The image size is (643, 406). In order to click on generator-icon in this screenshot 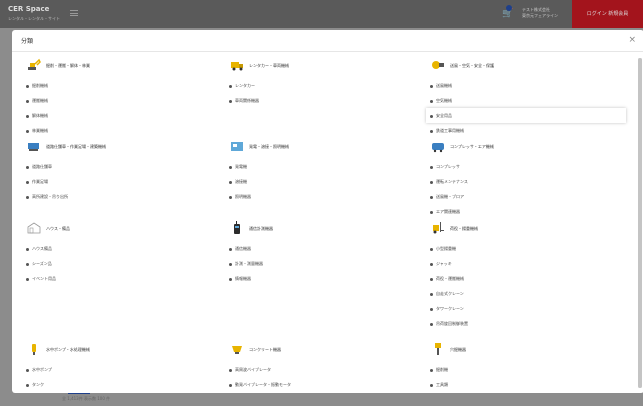, I will do `click(237, 146)`.